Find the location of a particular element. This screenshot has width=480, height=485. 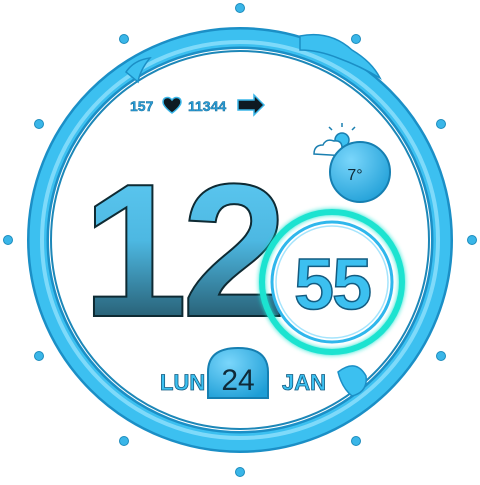

heart-icon is located at coordinates (172, 105).